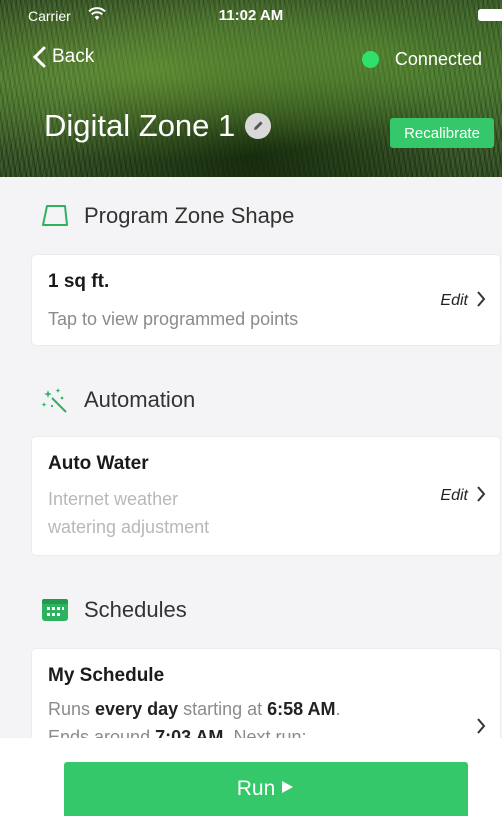  I want to click on zone-area: 1 sq ft., so click(79, 281).